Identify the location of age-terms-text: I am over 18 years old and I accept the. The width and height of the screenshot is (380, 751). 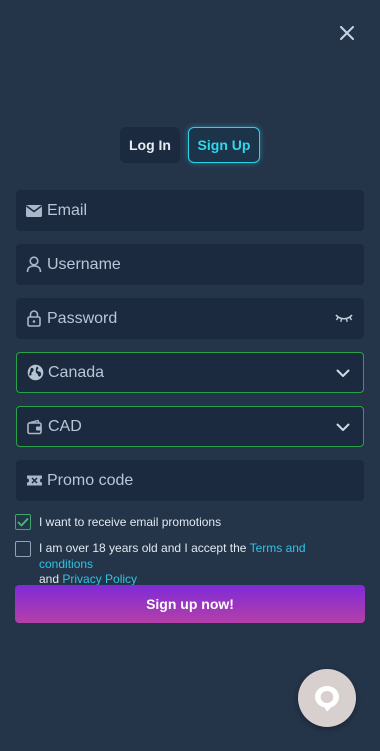
(144, 548).